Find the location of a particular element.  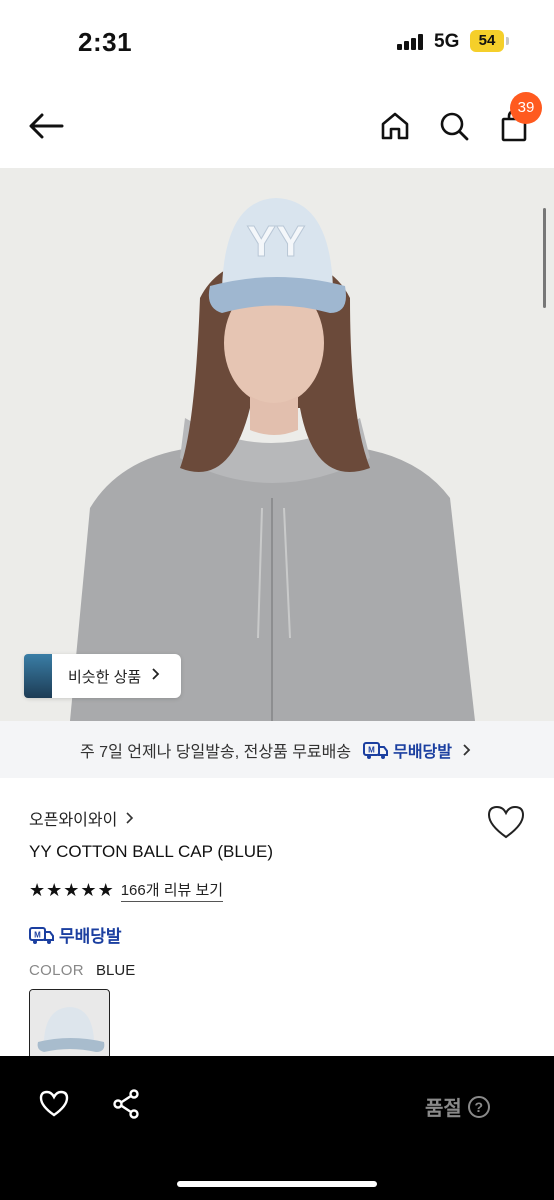

similar-products-button: 비슷한 상품 is located at coordinates (102, 676).